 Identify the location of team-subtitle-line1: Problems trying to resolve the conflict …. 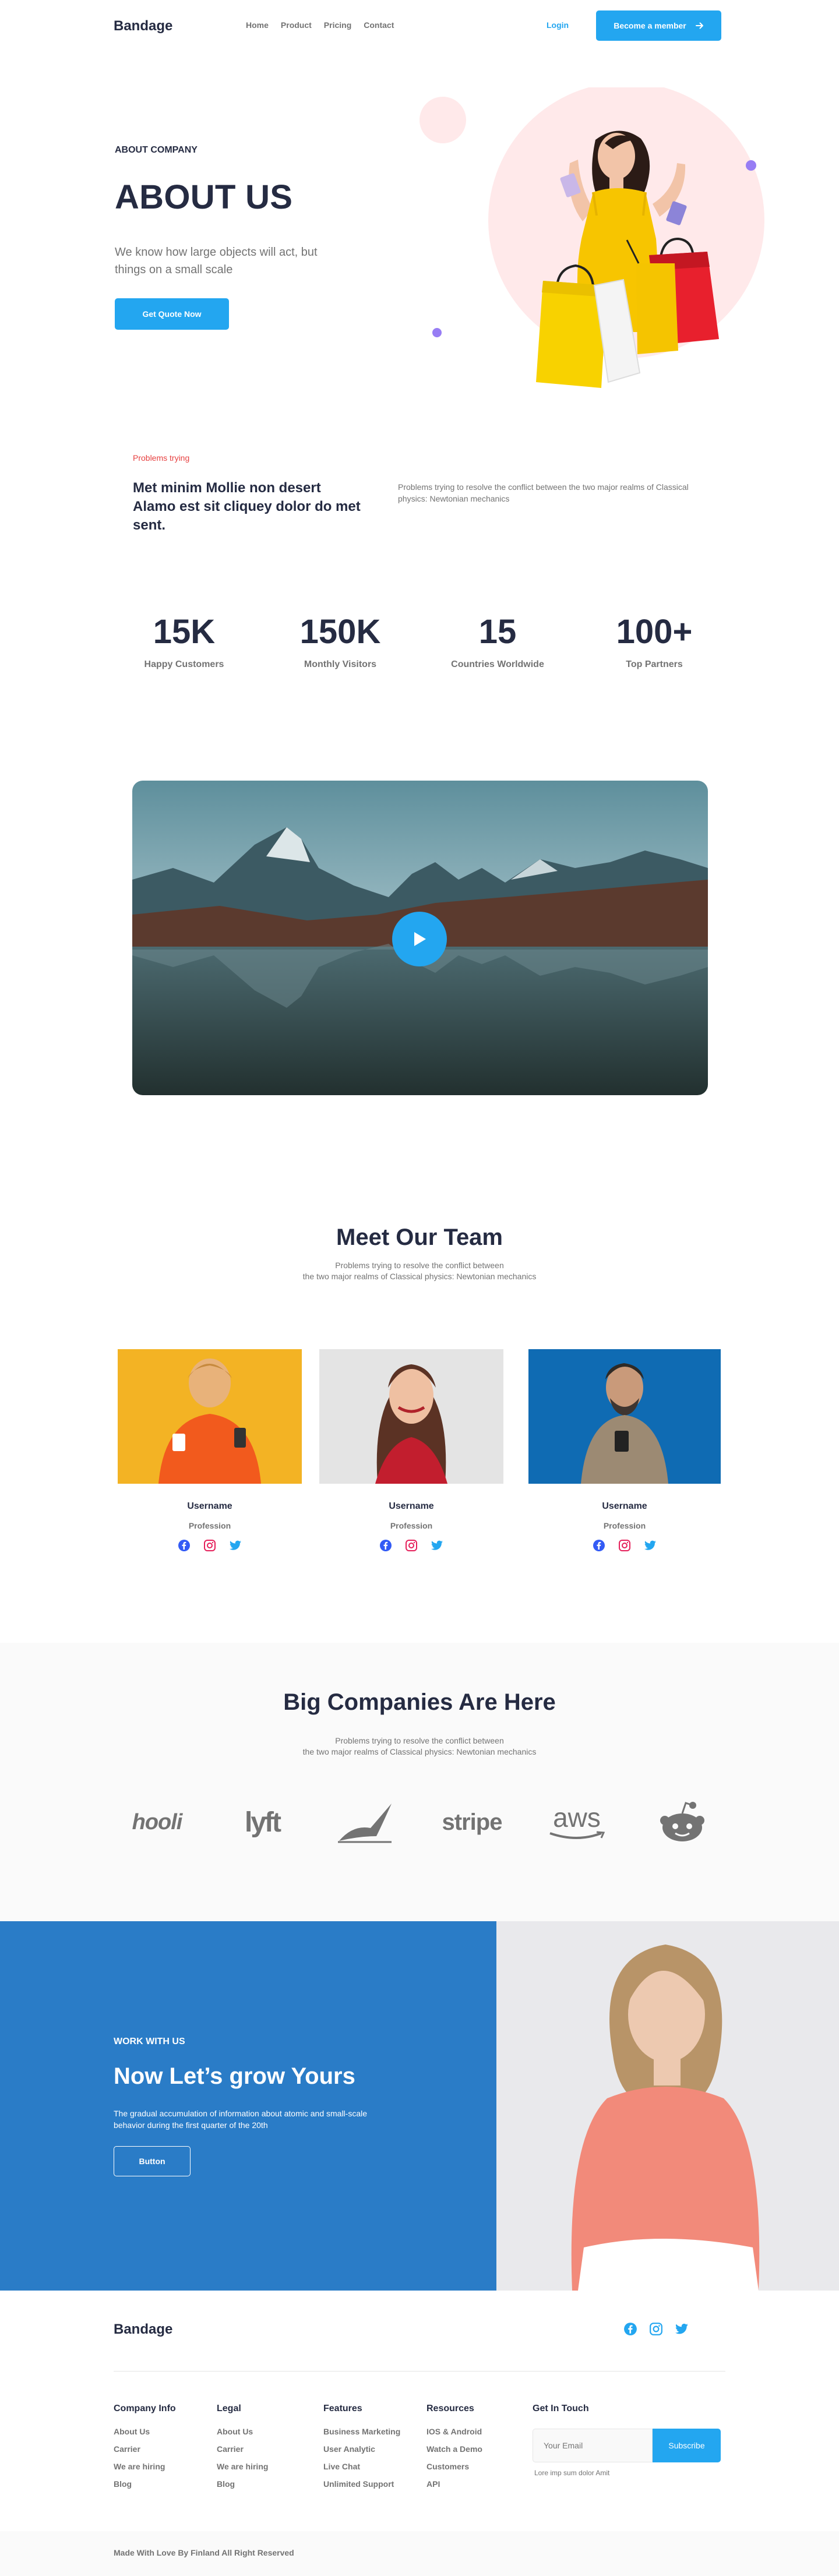
(419, 1266).